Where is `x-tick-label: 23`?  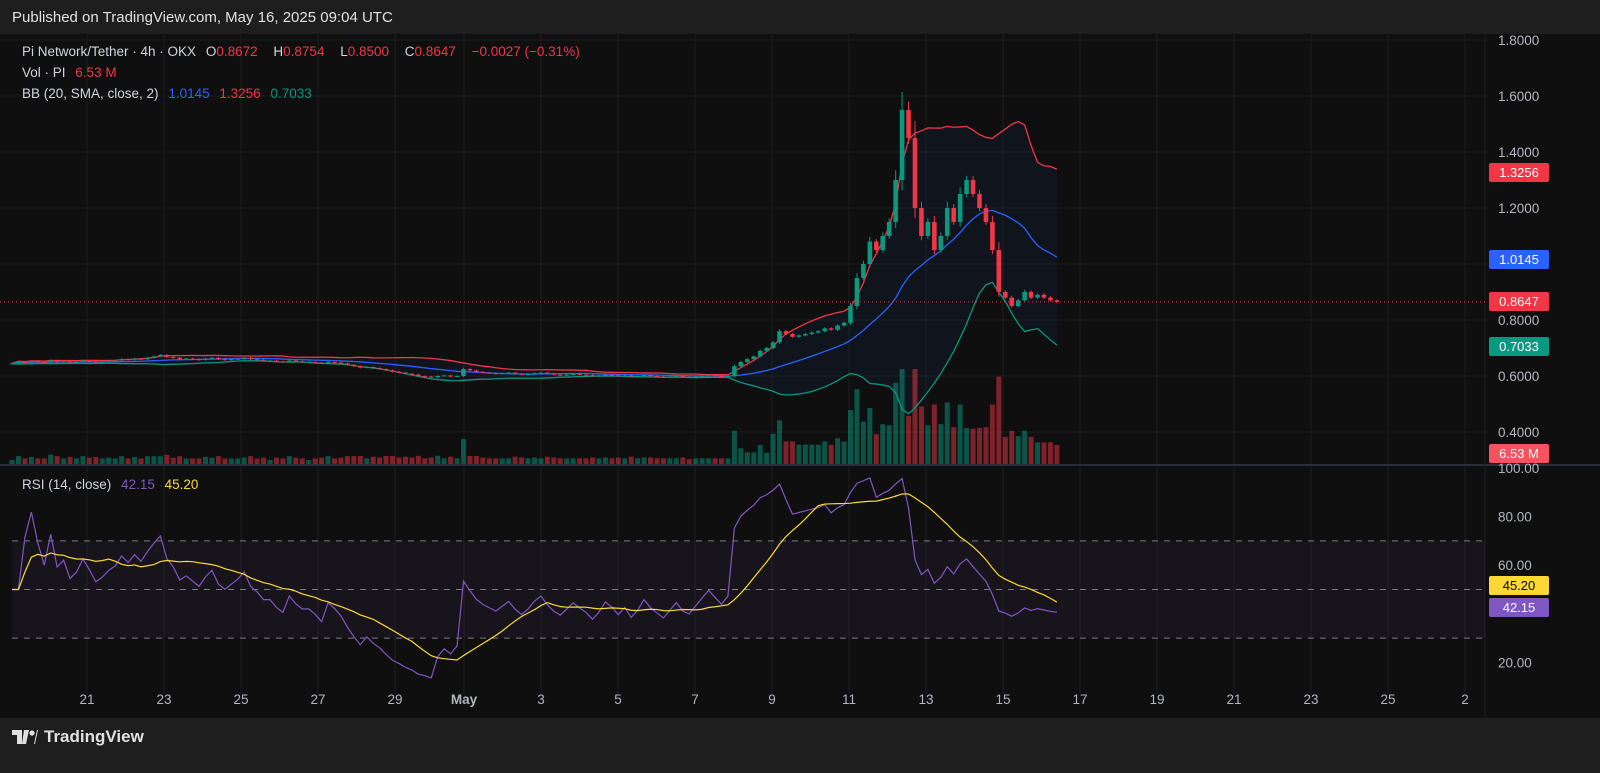 x-tick-label: 23 is located at coordinates (1310, 699).